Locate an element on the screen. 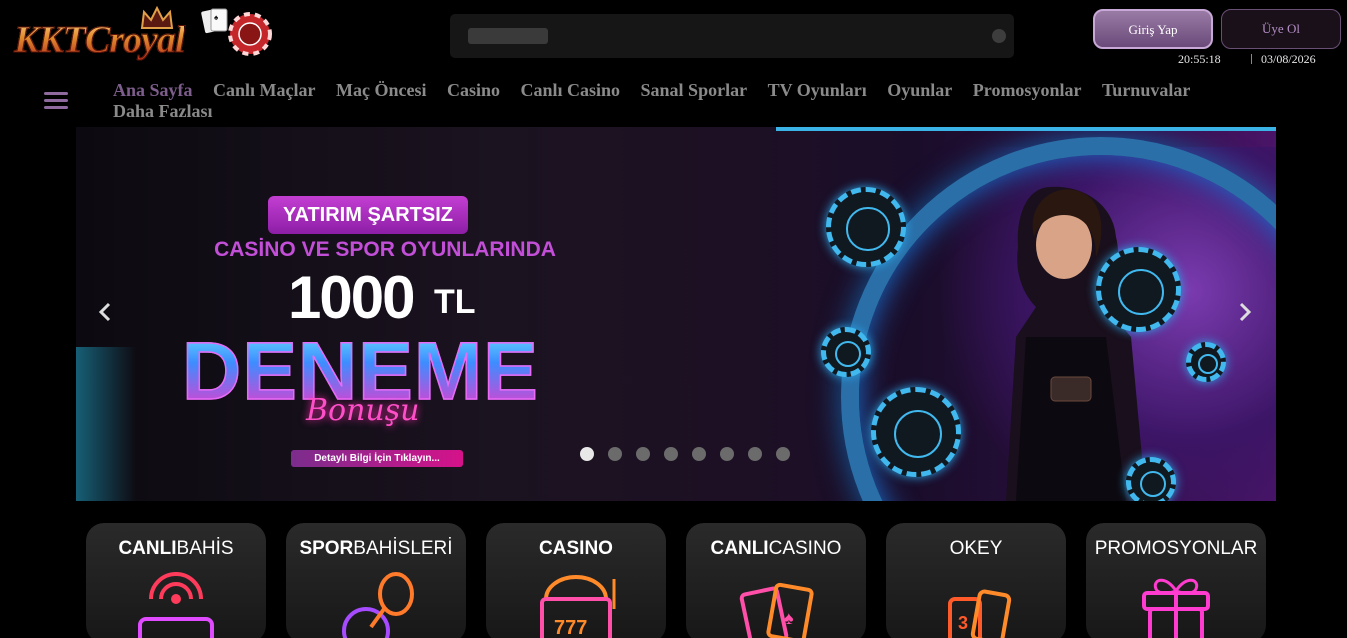 Image resolution: width=1347 pixels, height=638 pixels. nav-item-live-casino: Canlı Casino is located at coordinates (571, 90).